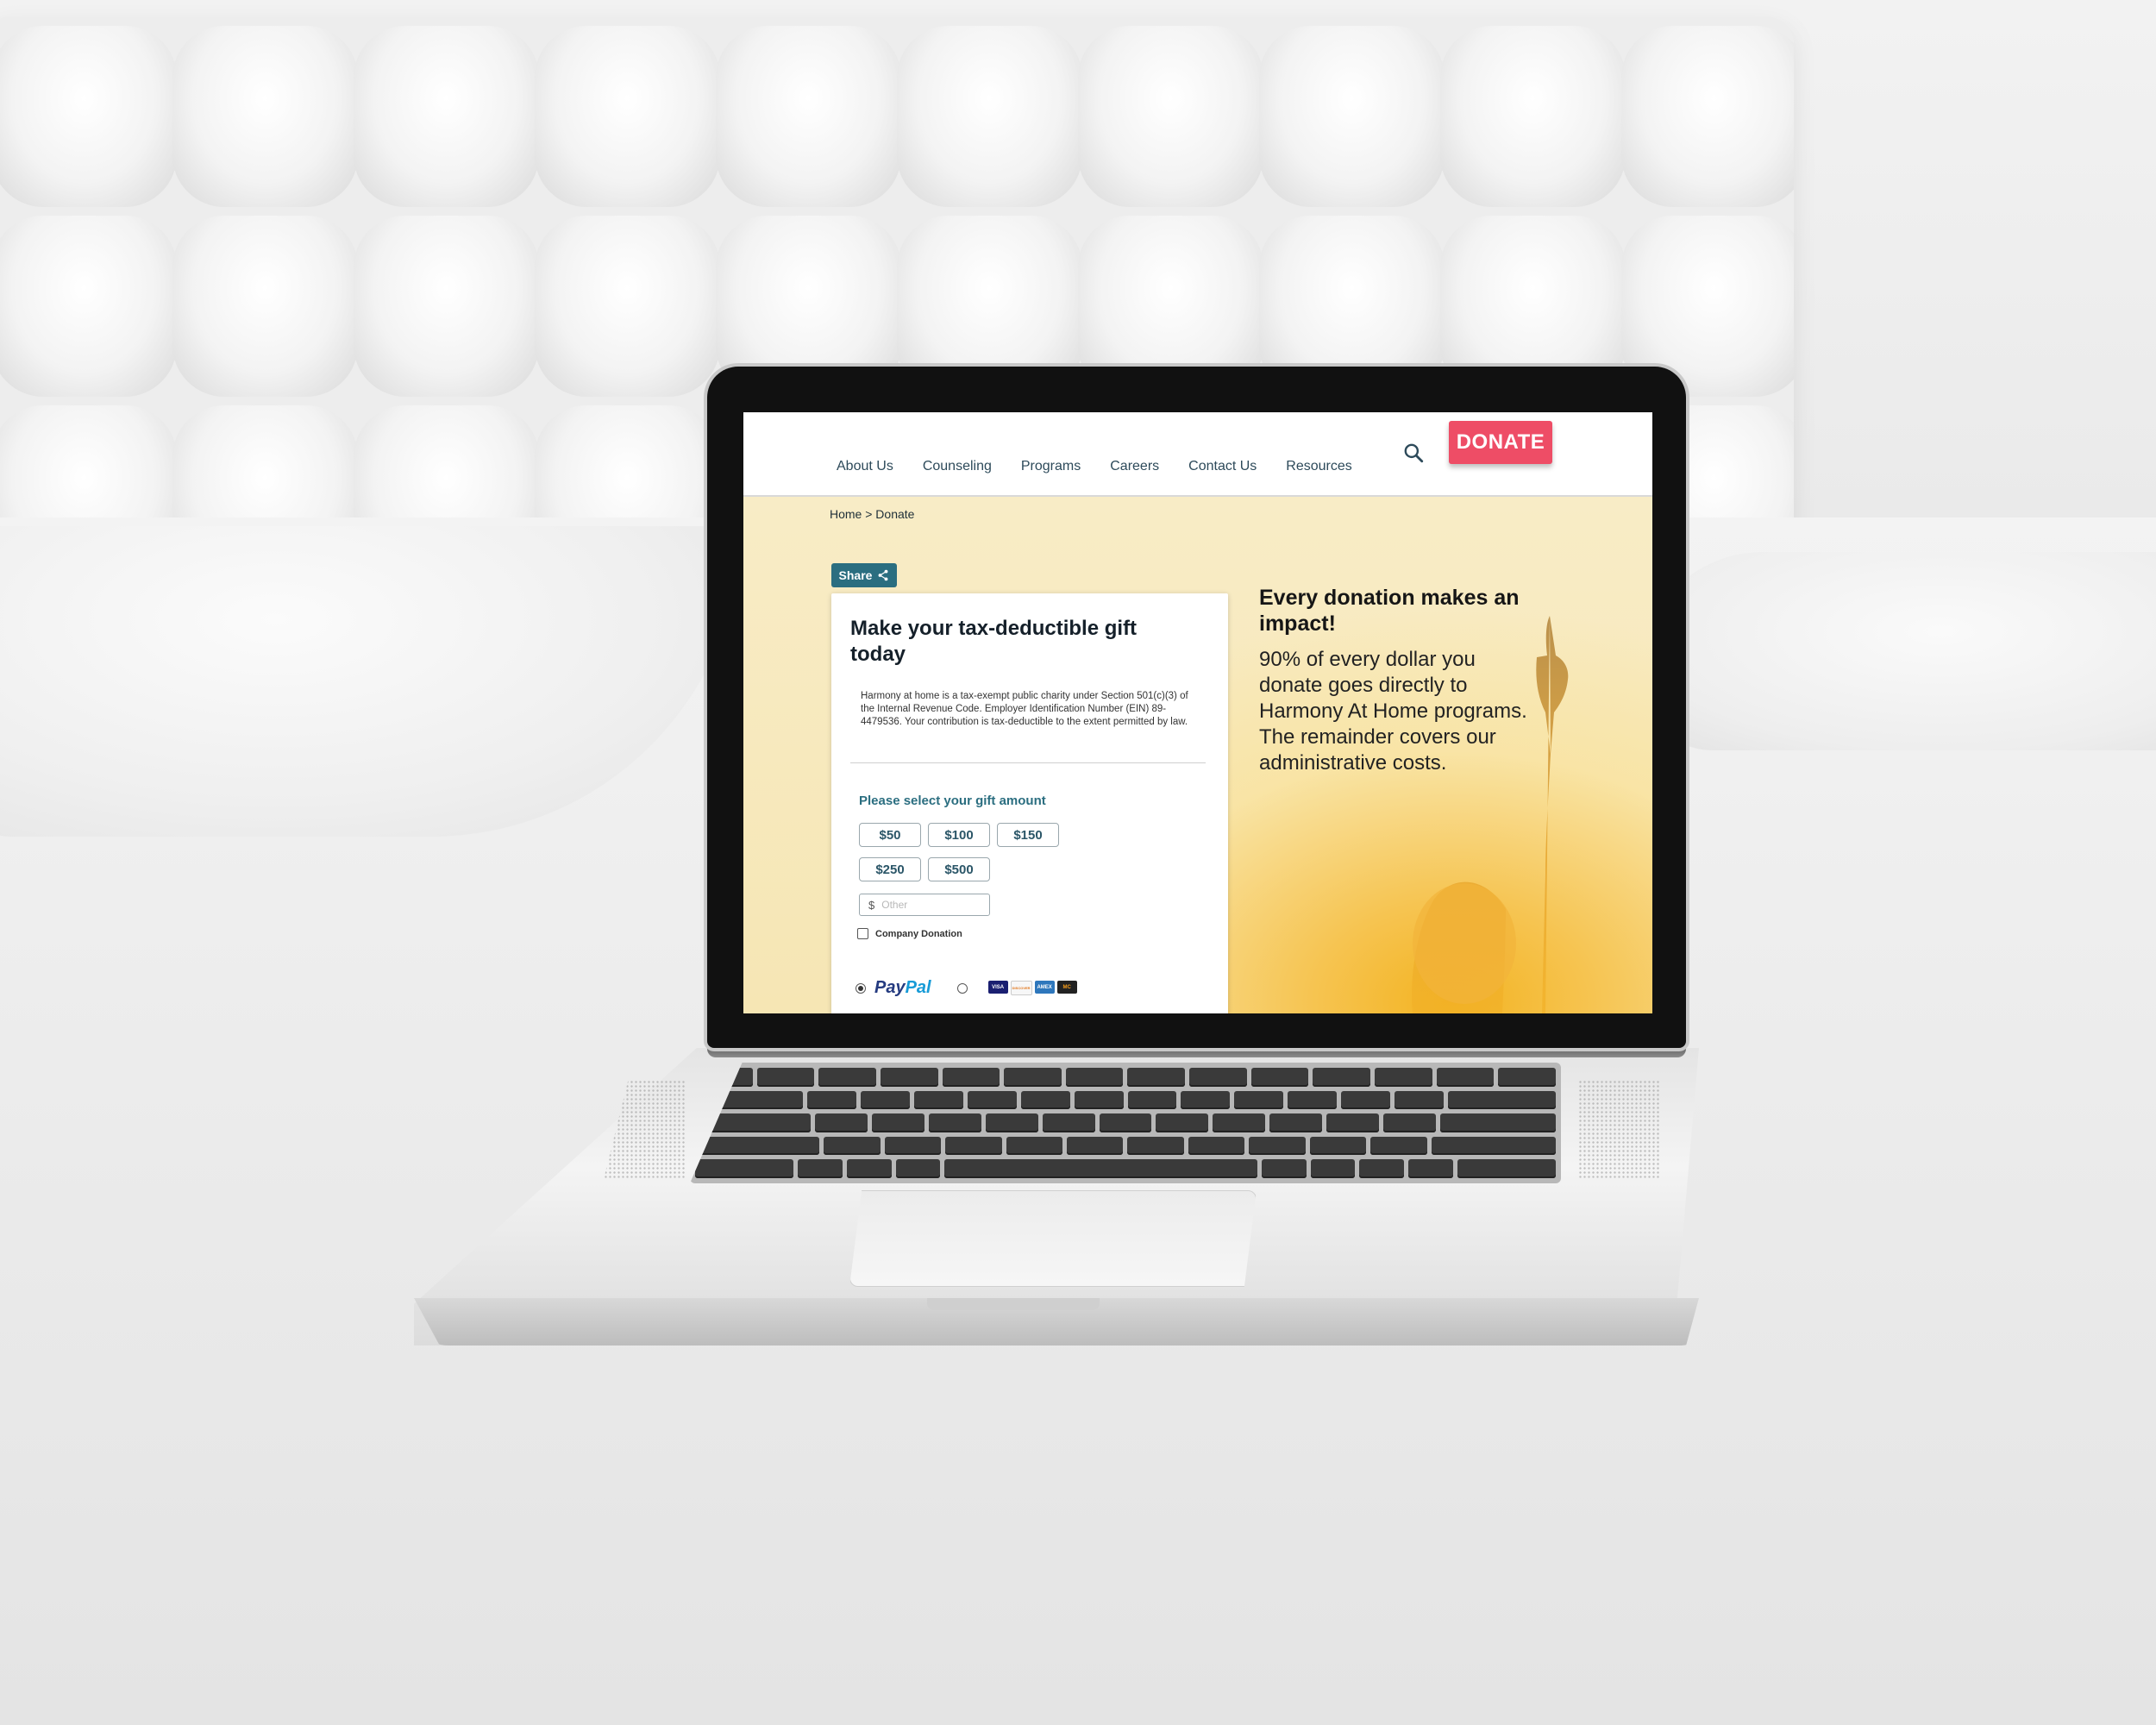  I want to click on donate-button: DONATE, so click(1500, 443).